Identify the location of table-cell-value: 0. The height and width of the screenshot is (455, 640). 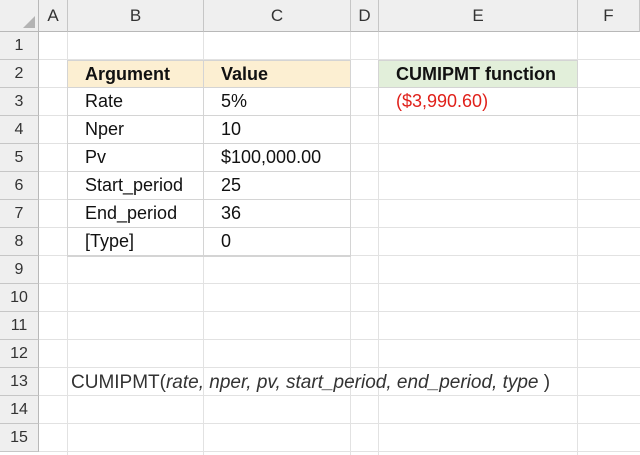
(277, 241).